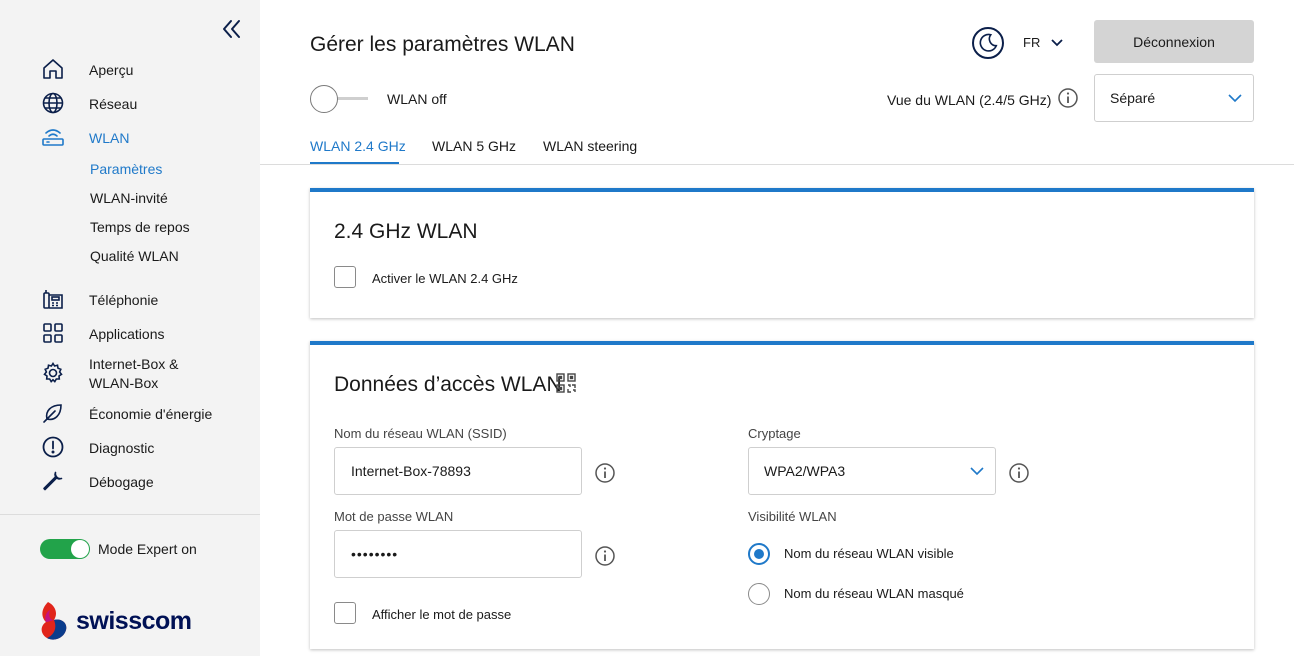 This screenshot has width=1294, height=656. What do you see at coordinates (417, 99) in the screenshot?
I see `wlan-state-label: WLAN off` at bounding box center [417, 99].